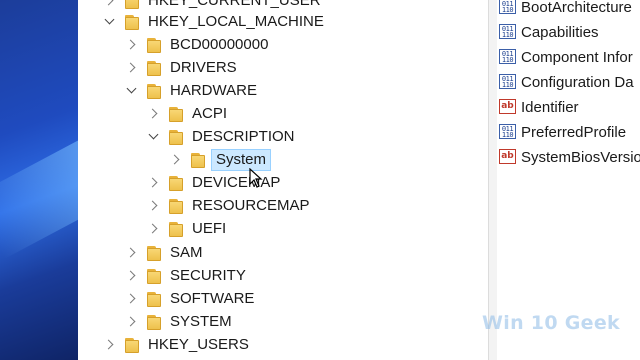 Image resolution: width=640 pixels, height=360 pixels. I want to click on value-name: PreferredProfile, so click(574, 132).